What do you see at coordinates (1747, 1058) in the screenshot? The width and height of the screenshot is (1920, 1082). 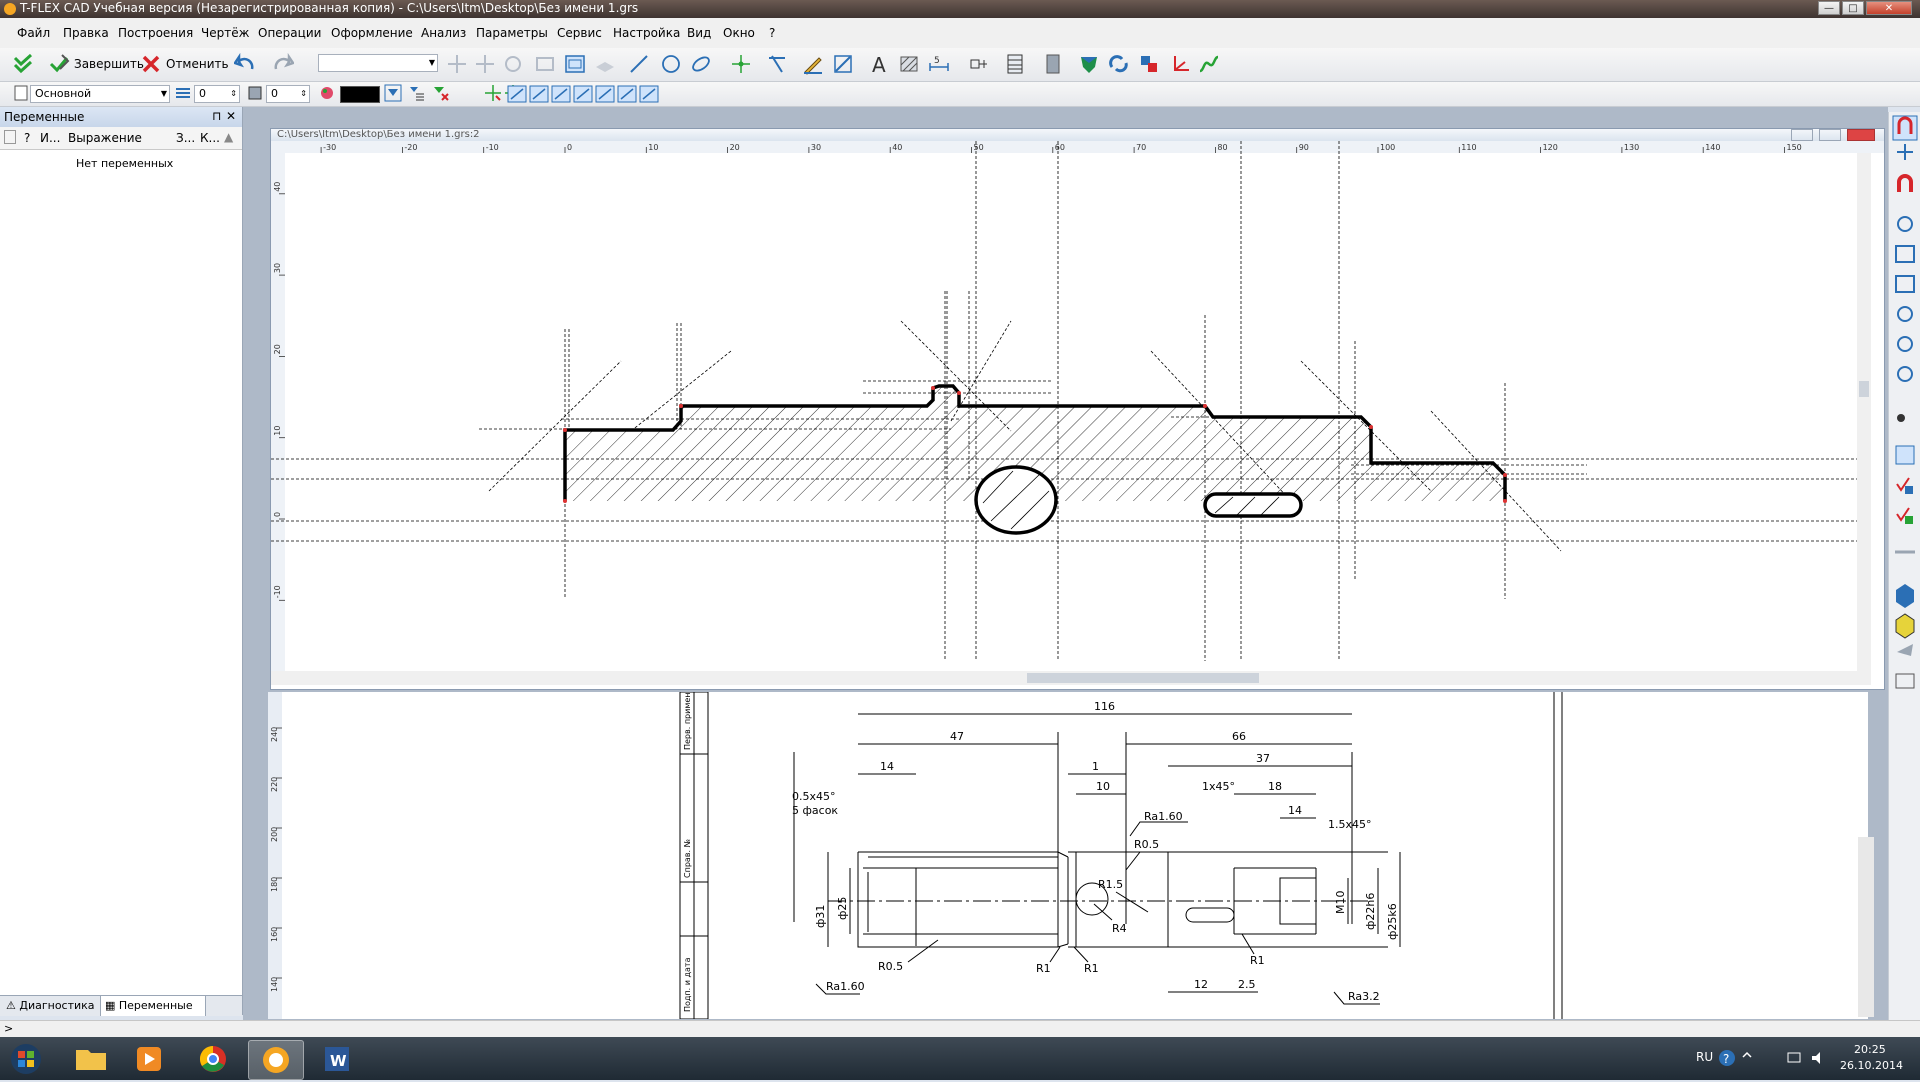 I see `tray-expand-icon` at bounding box center [1747, 1058].